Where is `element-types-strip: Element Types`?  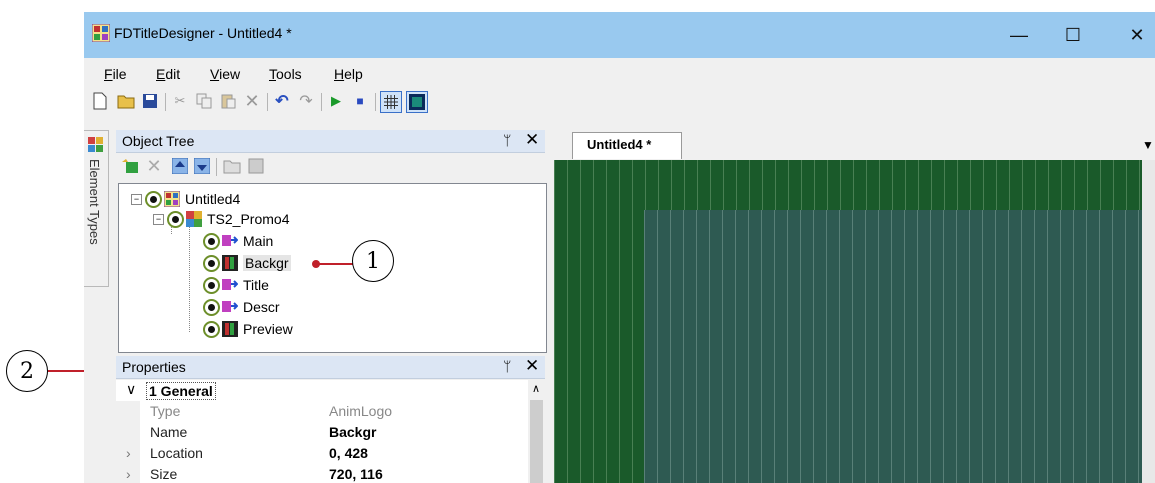 element-types-strip: Element Types is located at coordinates (96, 208).